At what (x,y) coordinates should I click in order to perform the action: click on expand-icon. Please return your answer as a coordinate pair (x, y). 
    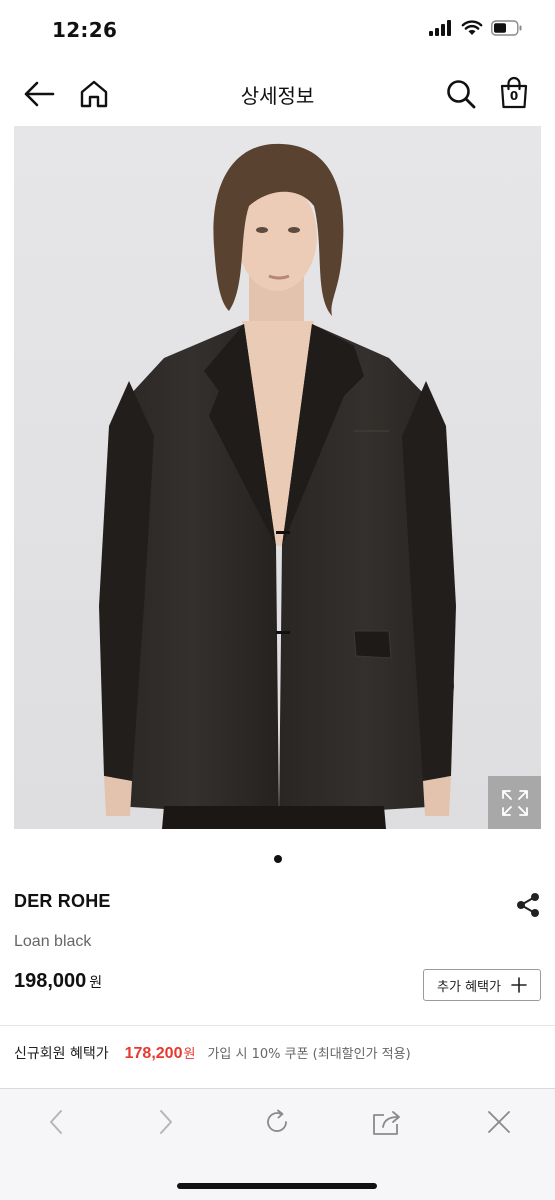
    Looking at the image, I should click on (514, 802).